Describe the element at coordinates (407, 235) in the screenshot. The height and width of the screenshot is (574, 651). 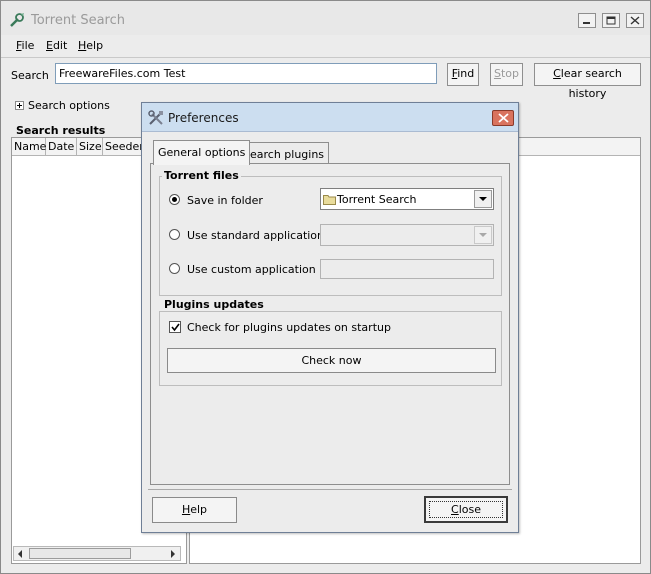
I see `standard-application-combo` at that location.